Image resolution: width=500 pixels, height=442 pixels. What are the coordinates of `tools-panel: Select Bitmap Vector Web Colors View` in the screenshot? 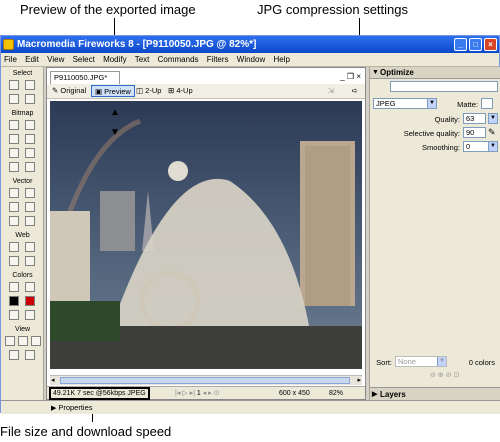 It's located at (22, 240).